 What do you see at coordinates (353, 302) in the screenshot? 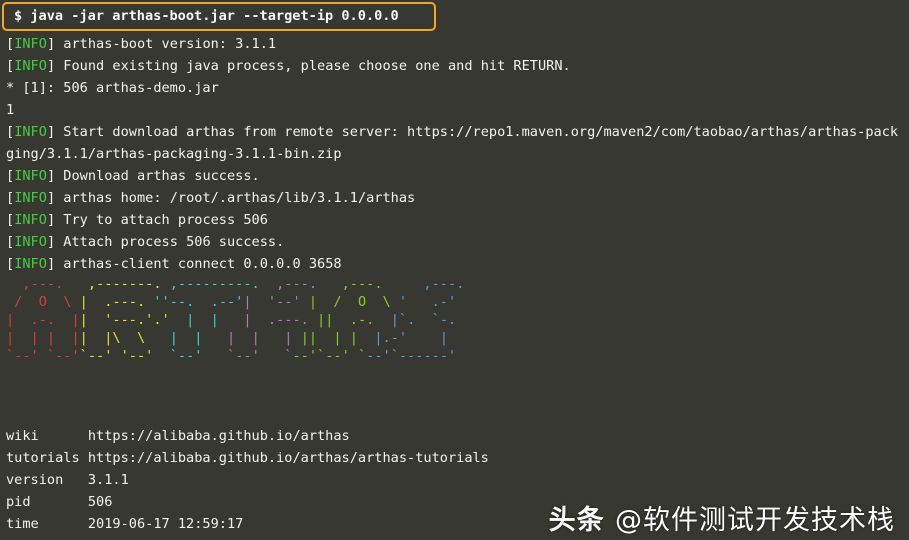
I see `banner-segment: | / O \` at bounding box center [353, 302].